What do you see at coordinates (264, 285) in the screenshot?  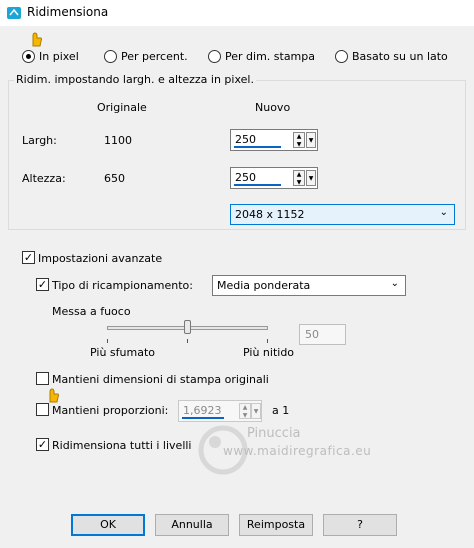 I see `resample-value: Media ponderata` at bounding box center [264, 285].